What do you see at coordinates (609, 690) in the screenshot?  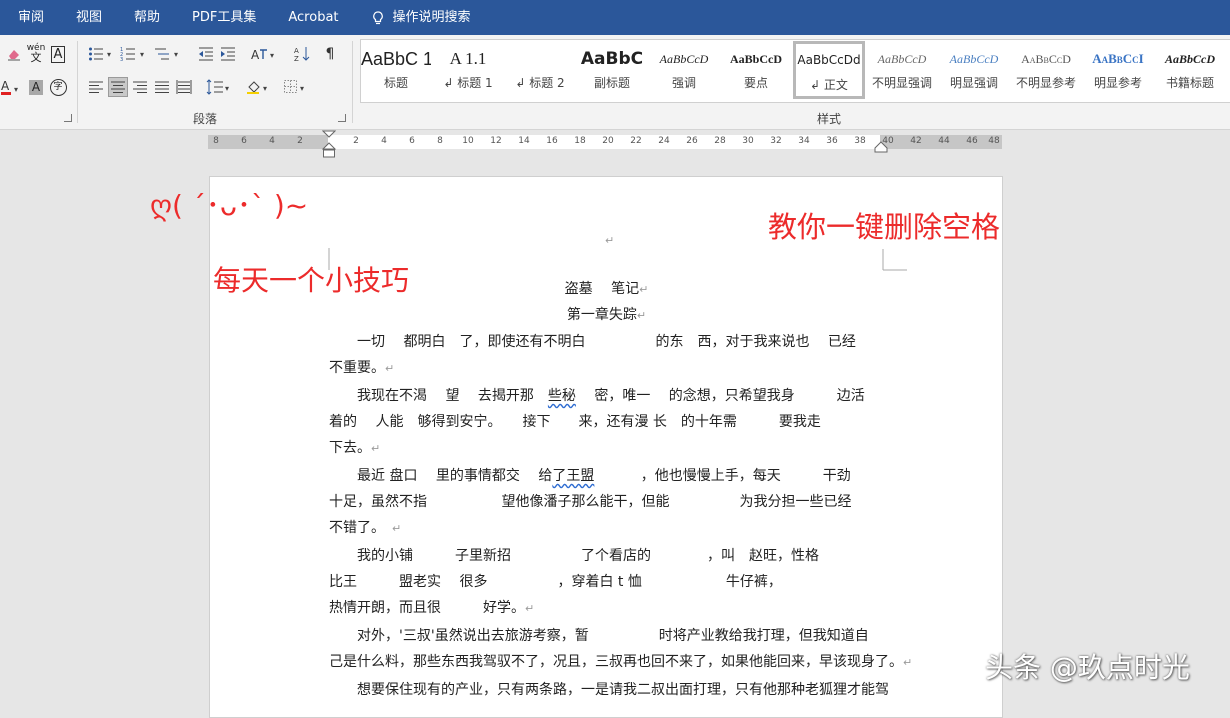 I see `document-line: 想要保住现有的产业，只有两条路，一是请我二叔出面打理，只有他那种老狐狸才能驾` at bounding box center [609, 690].